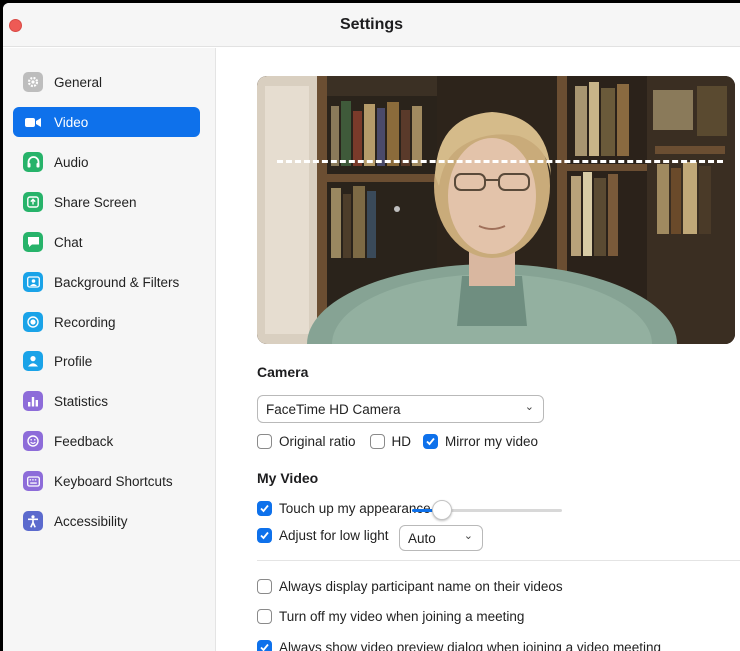 The width and height of the screenshot is (740, 651). Describe the element at coordinates (84, 441) in the screenshot. I see `sidebar-item-label: Feedback` at that location.